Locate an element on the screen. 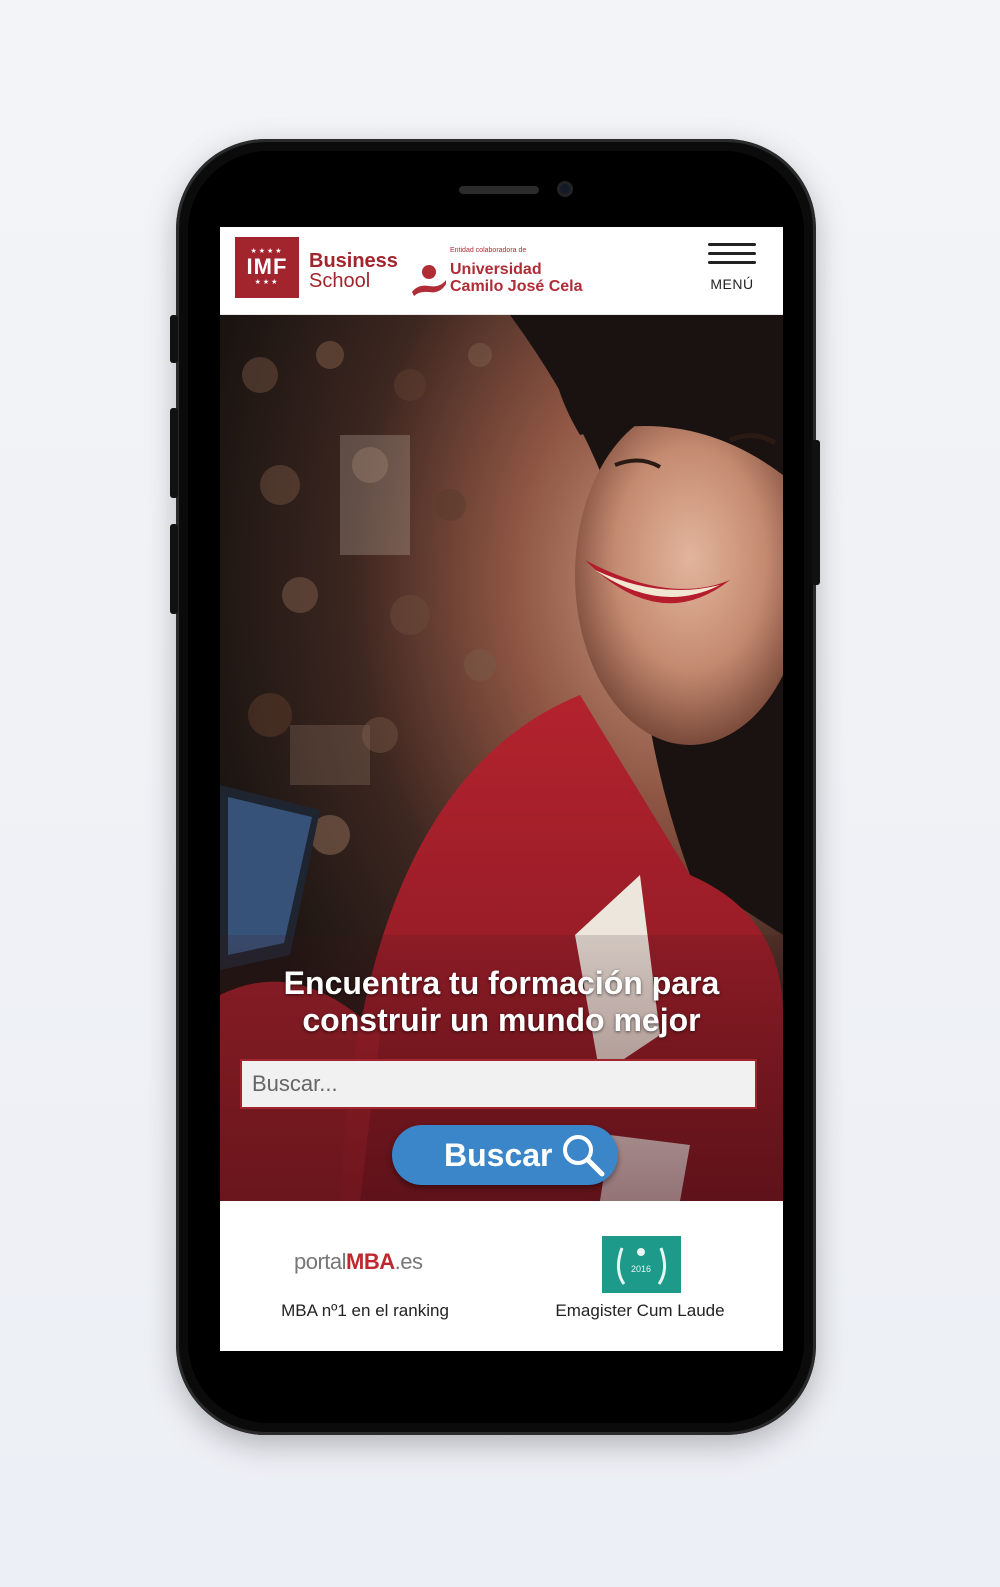 The height and width of the screenshot is (1587, 1000). emagister-year: 2016 is located at coordinates (641, 1269).